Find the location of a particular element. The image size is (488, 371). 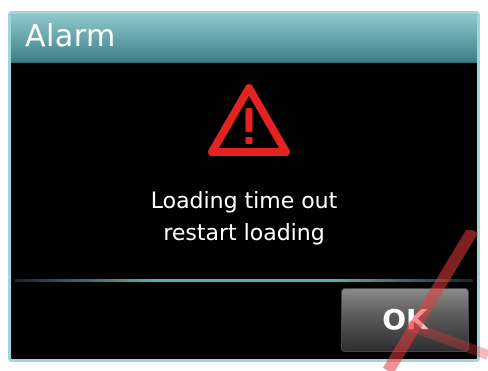

message-line-1: Loading time out is located at coordinates (244, 201).